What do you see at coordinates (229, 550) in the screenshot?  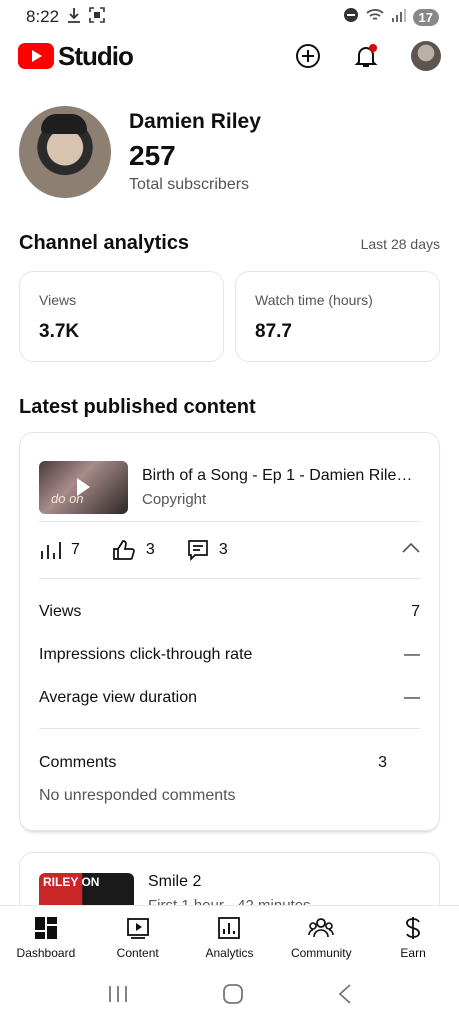 I see `video-stats-row: 7 3 3` at bounding box center [229, 550].